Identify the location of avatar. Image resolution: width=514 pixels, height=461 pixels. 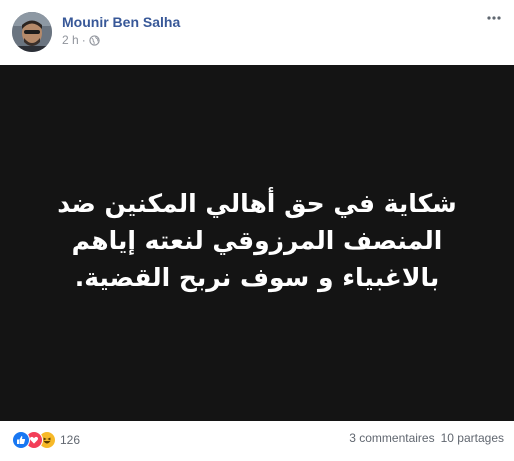
(32, 32).